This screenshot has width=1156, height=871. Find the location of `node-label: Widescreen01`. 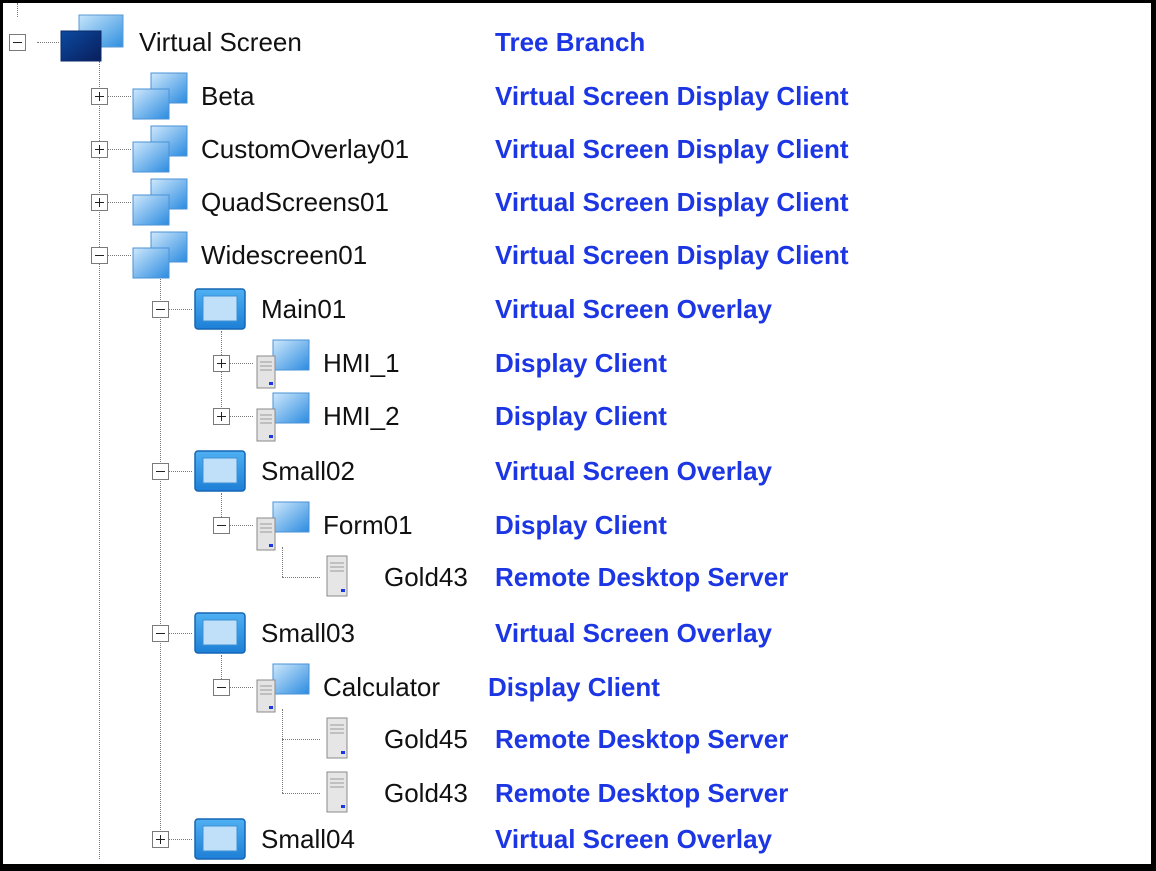

node-label: Widescreen01 is located at coordinates (284, 255).